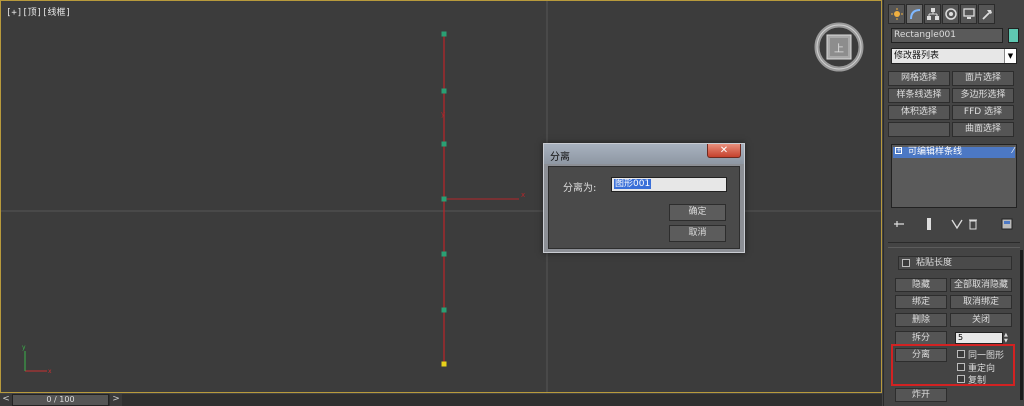 This screenshot has width=1024, height=406. Describe the element at coordinates (697, 233) in the screenshot. I see `cancel-button: 取消` at that location.